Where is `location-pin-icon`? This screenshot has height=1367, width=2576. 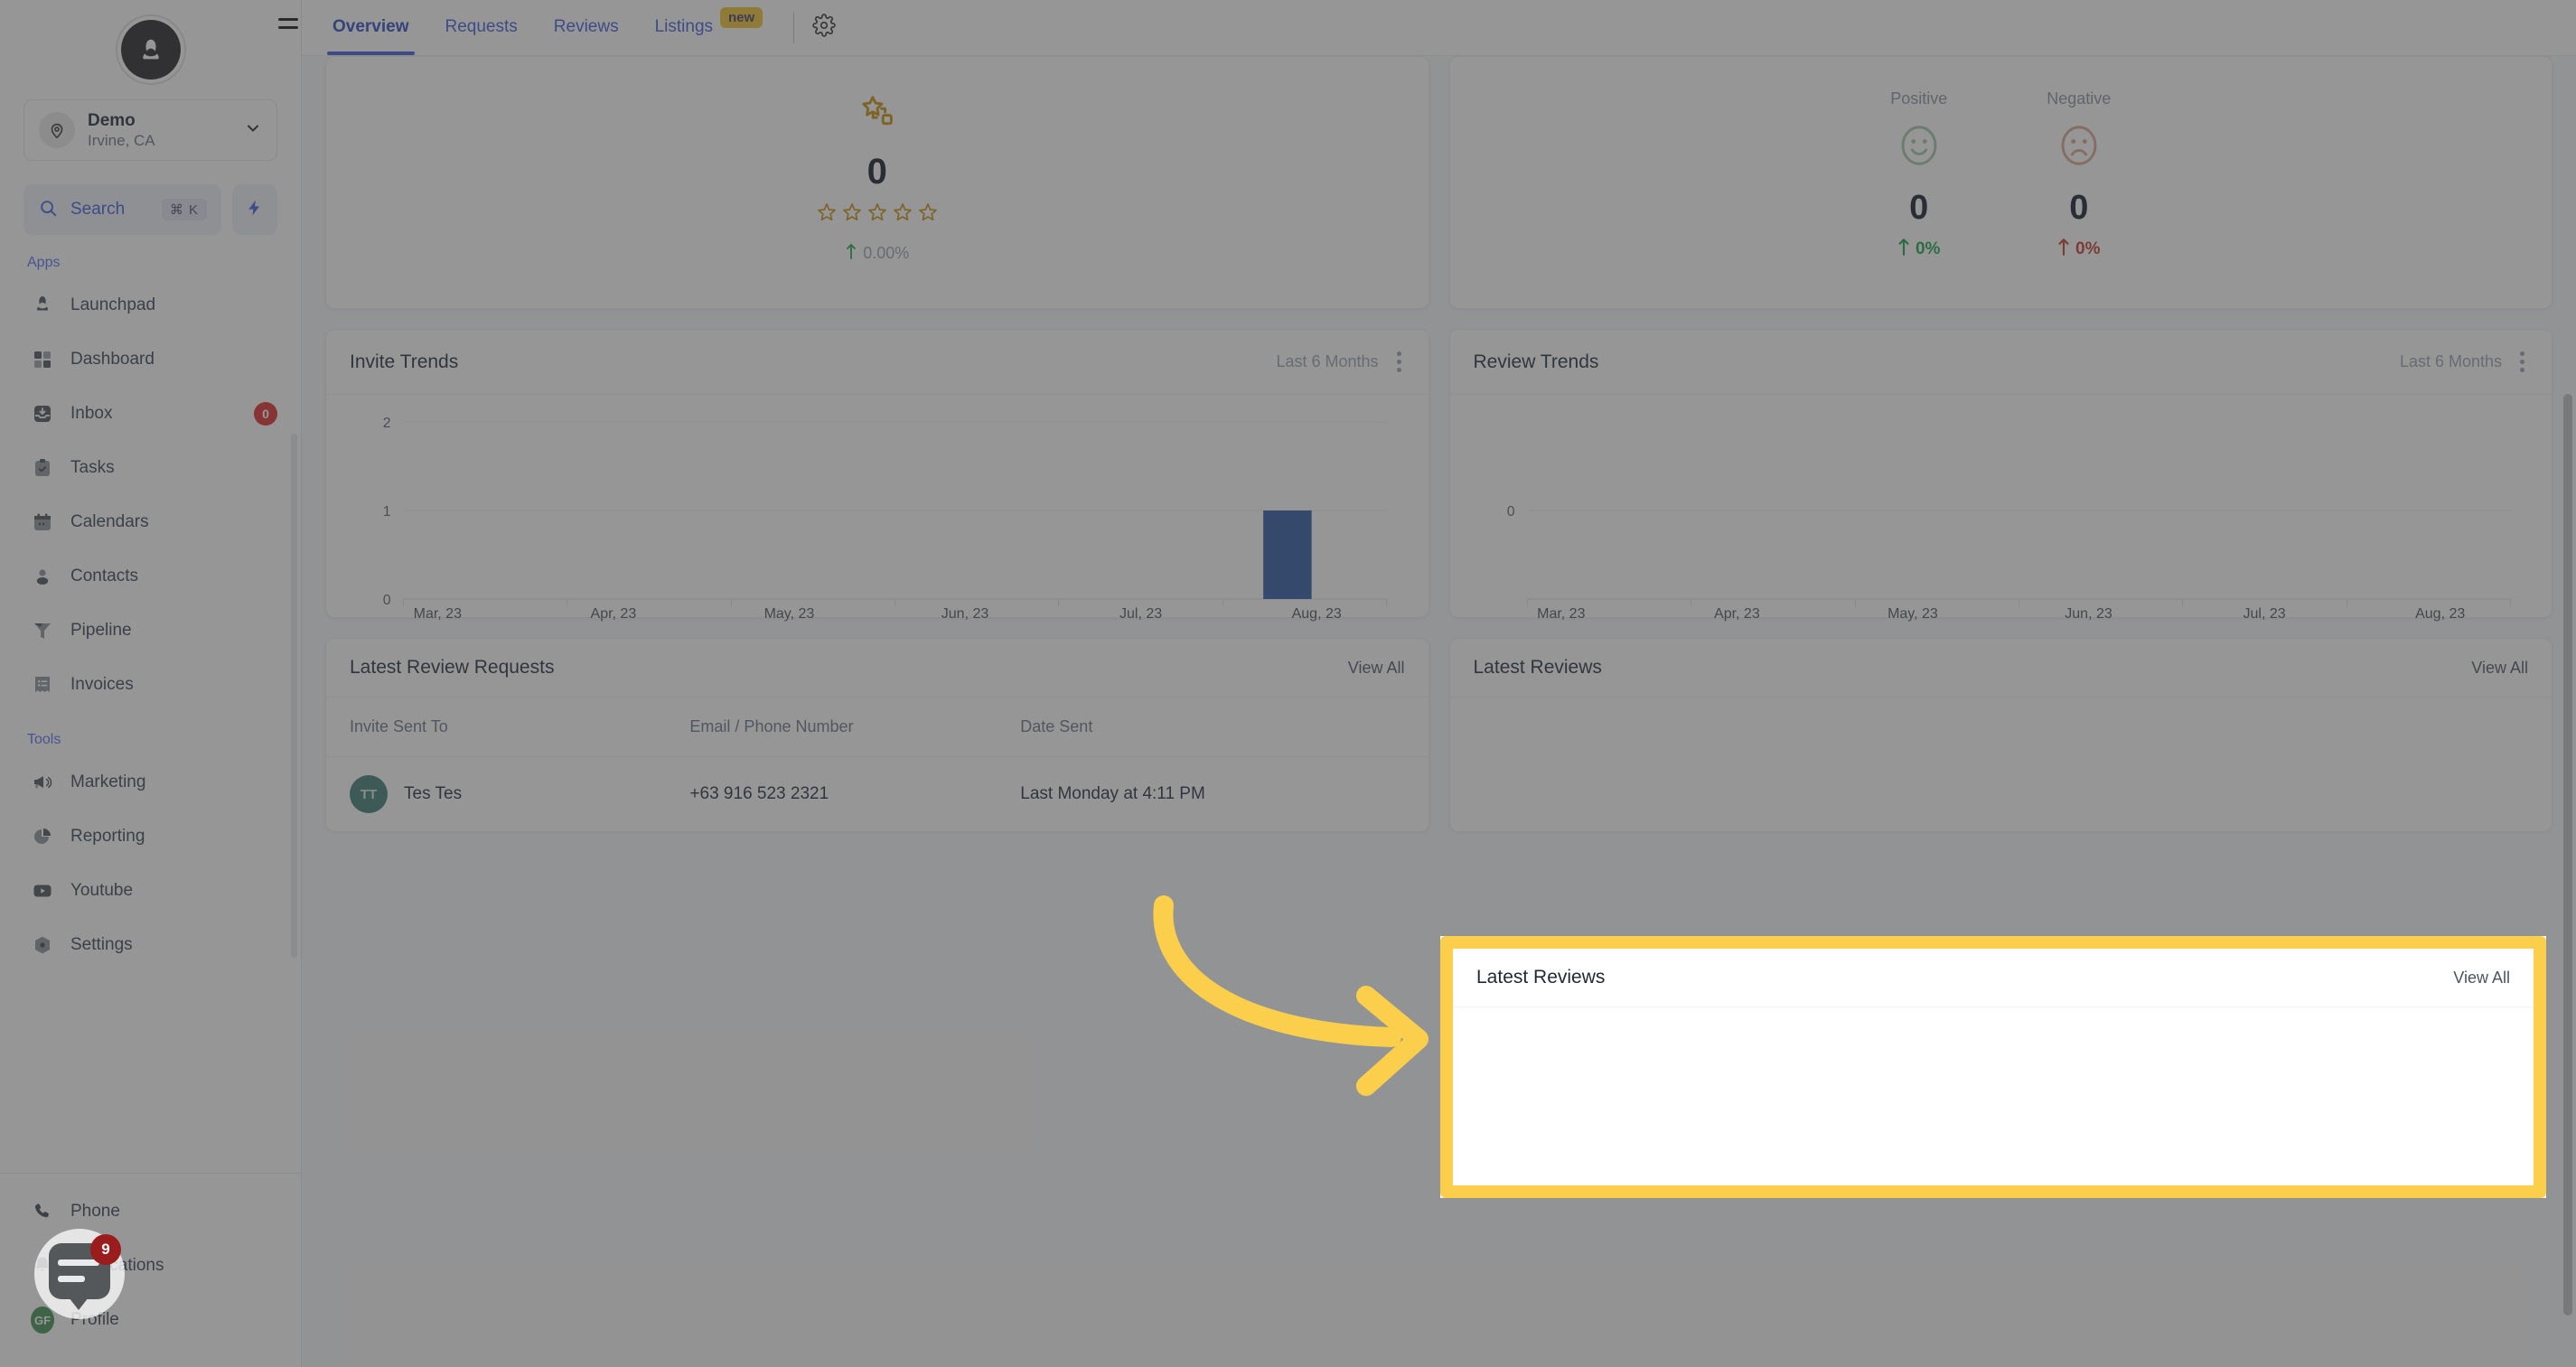 location-pin-icon is located at coordinates (57, 130).